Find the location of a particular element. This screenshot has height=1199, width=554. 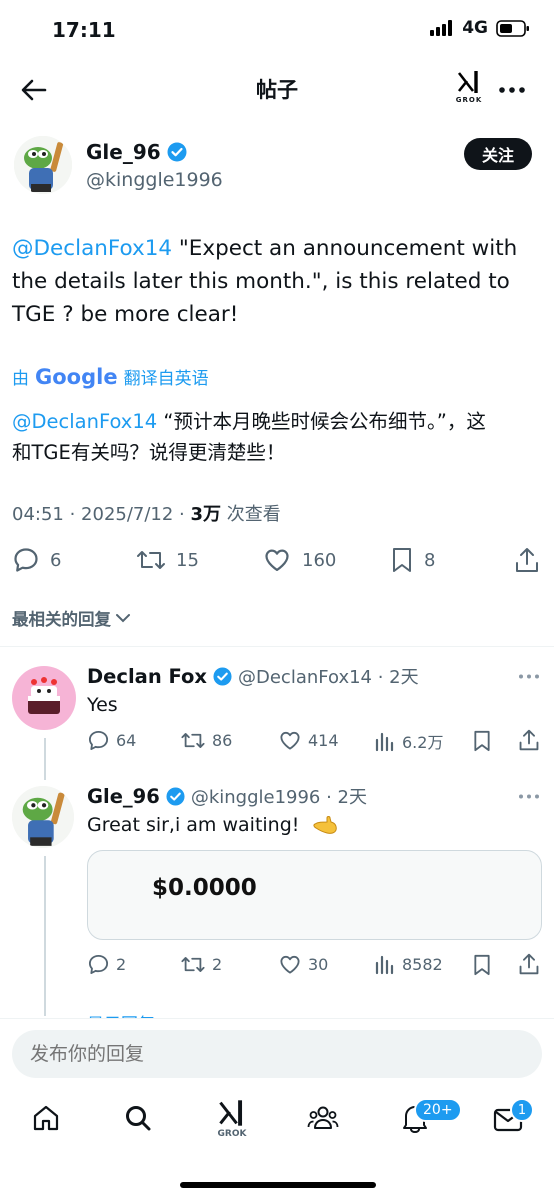

author-avatar is located at coordinates (43, 165).